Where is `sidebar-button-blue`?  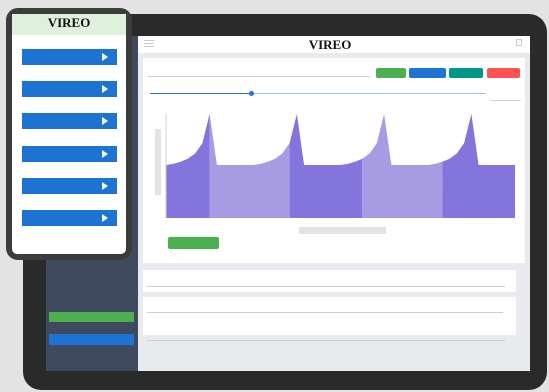 sidebar-button-blue is located at coordinates (91, 339).